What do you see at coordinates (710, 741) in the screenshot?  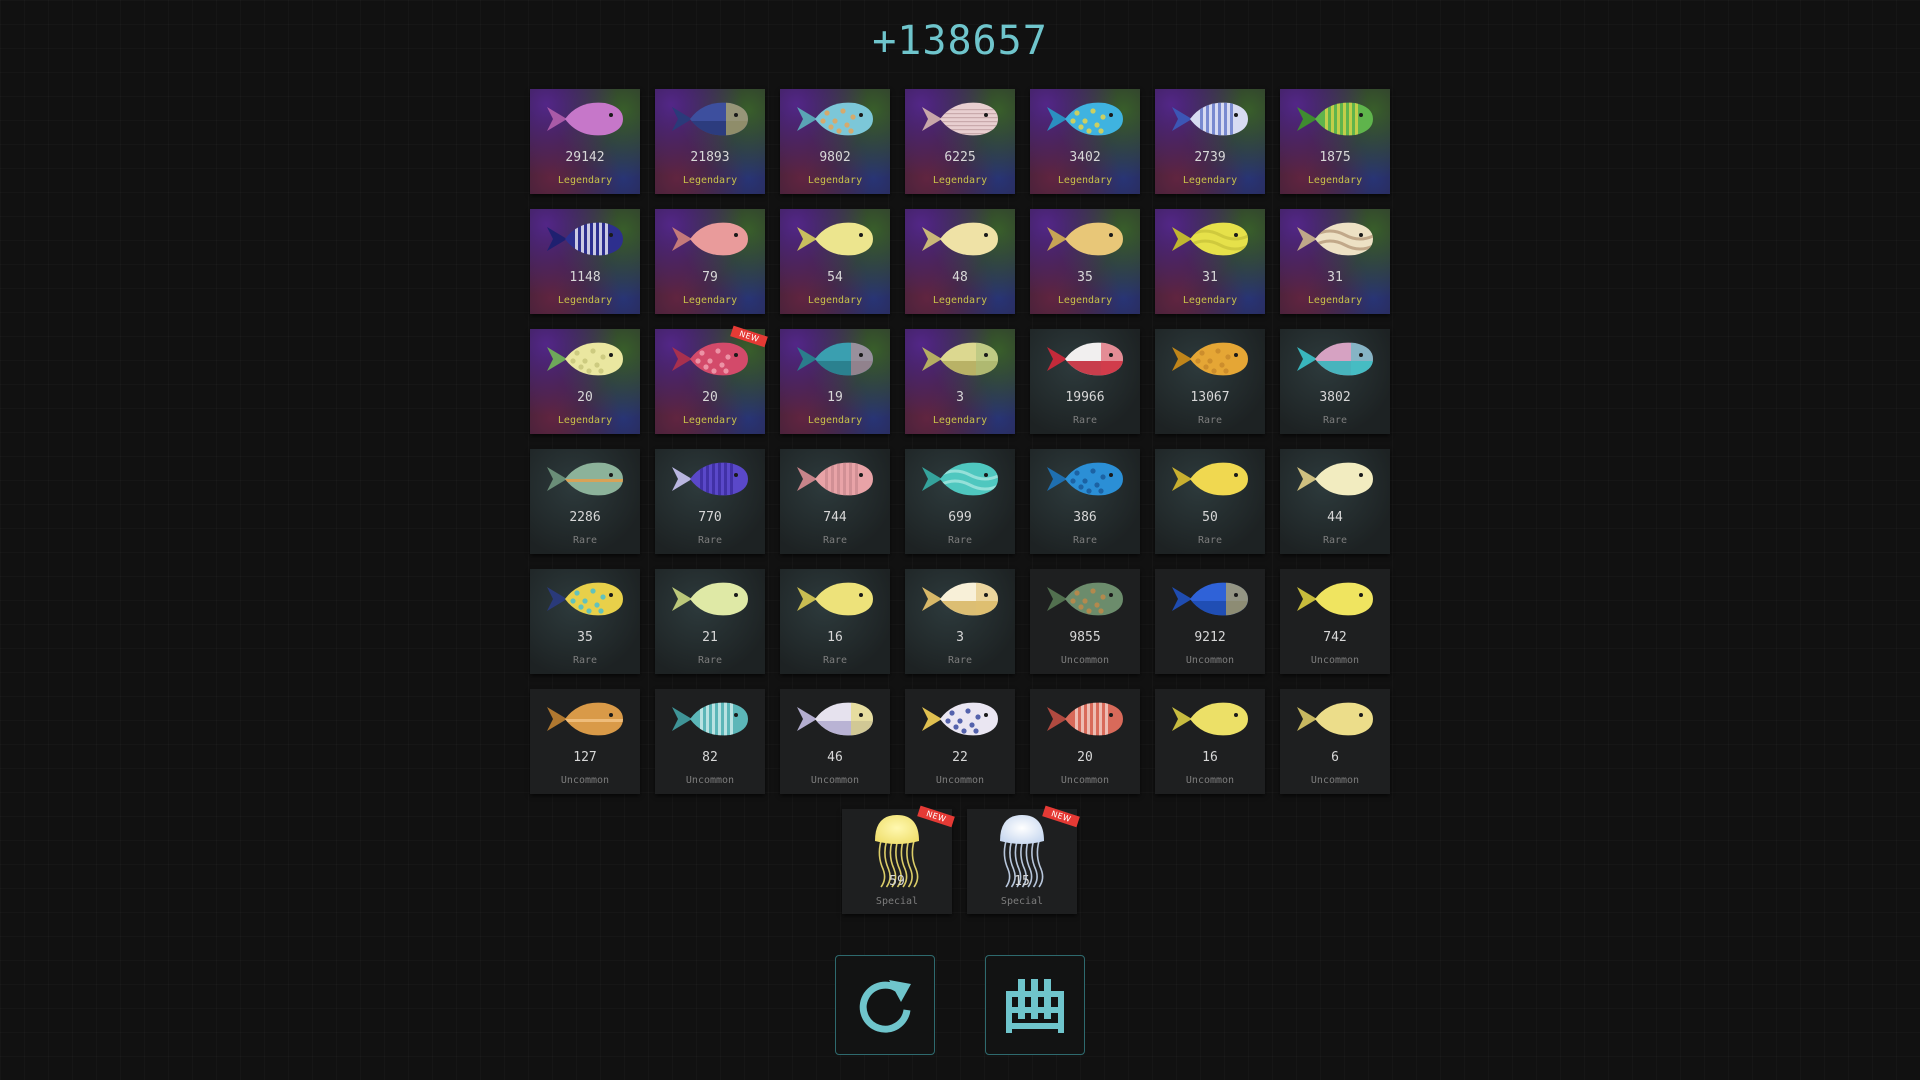 I see `fish-card: 82 Uncommon` at bounding box center [710, 741].